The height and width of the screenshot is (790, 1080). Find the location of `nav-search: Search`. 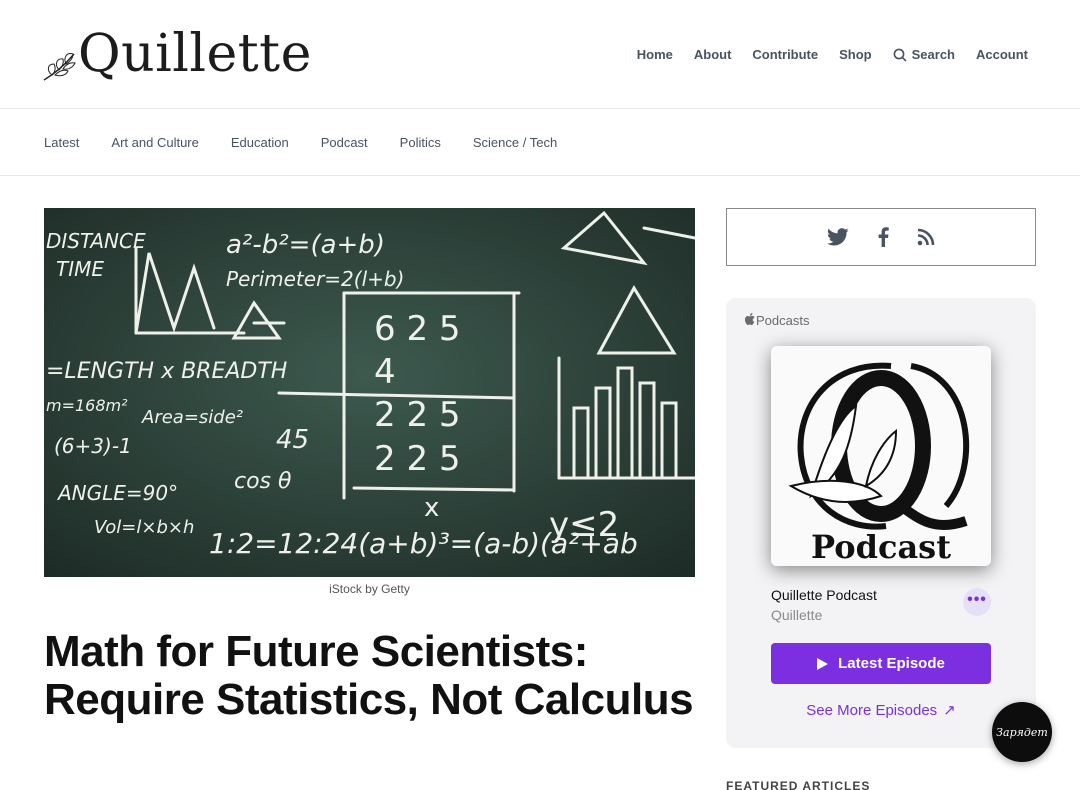

nav-search: Search is located at coordinates (924, 54).